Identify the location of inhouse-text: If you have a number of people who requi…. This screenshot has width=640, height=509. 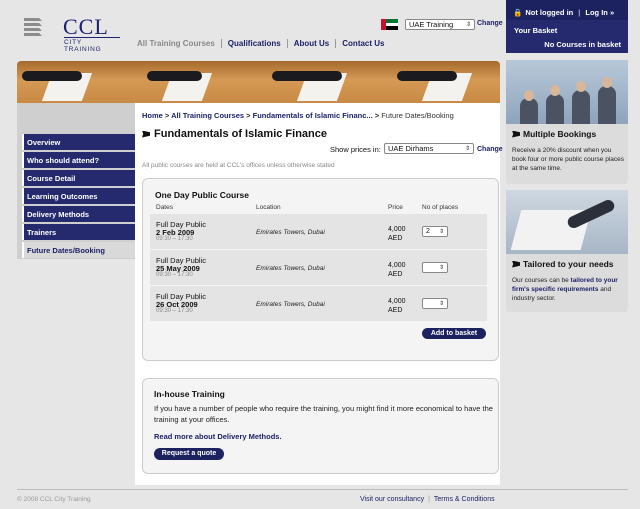
(323, 414).